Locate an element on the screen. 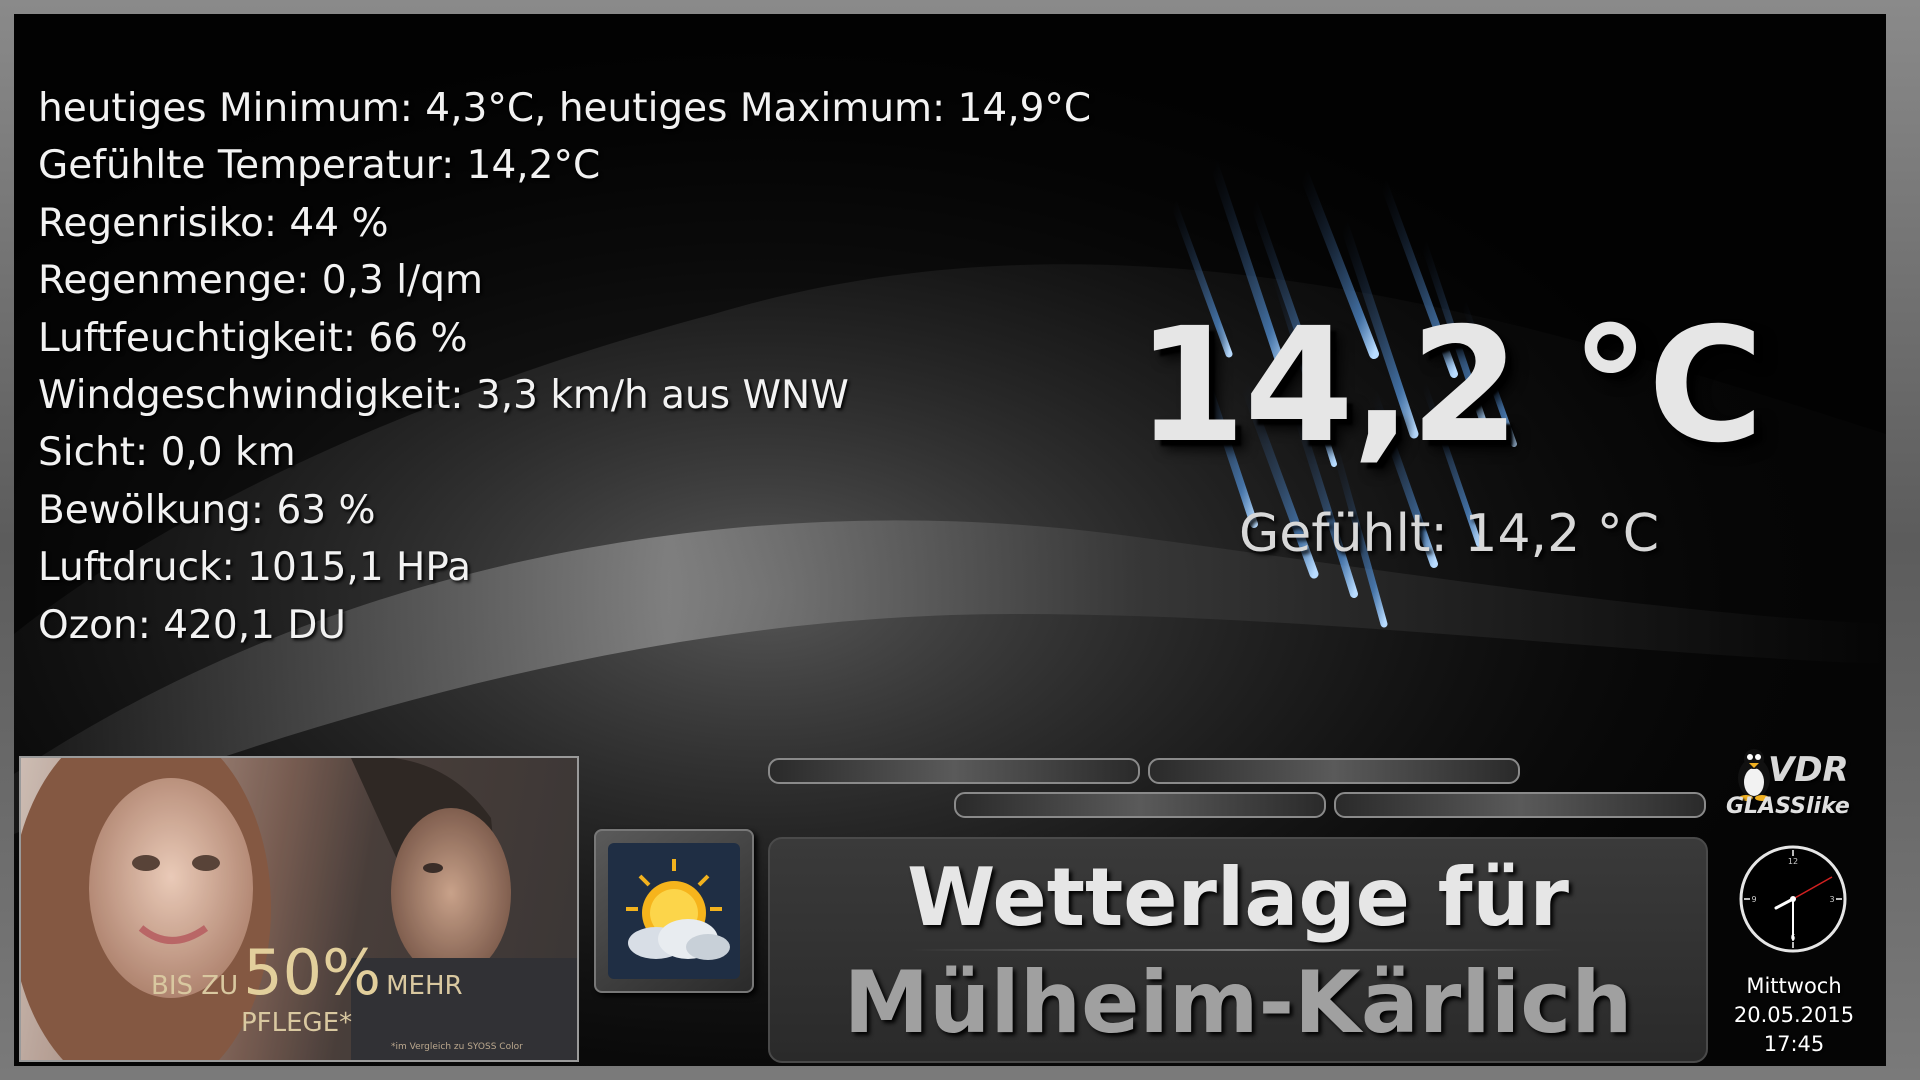  detail-humidity: Luftfeuchtigkeit: 66 % is located at coordinates (253, 338).